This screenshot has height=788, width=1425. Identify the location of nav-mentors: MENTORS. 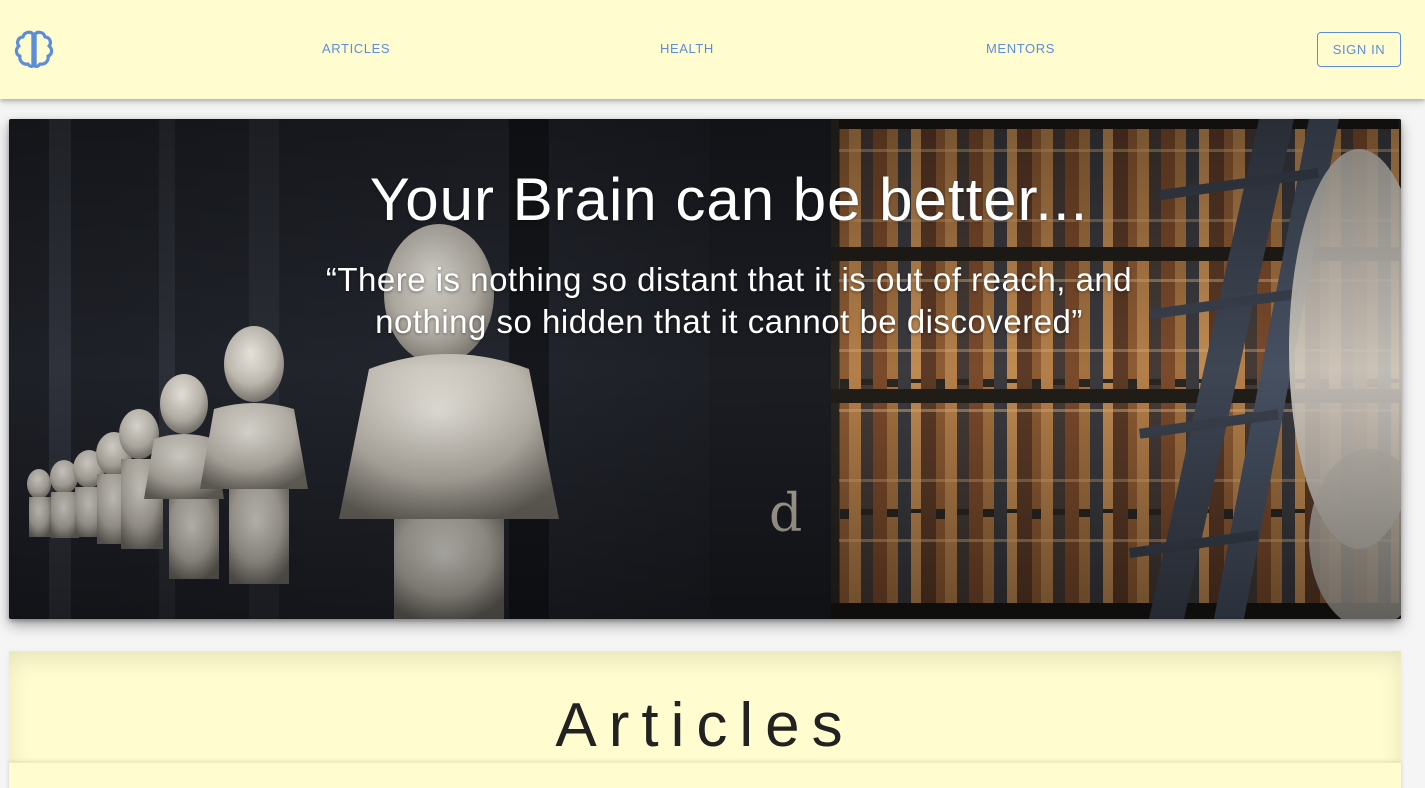
(1020, 49).